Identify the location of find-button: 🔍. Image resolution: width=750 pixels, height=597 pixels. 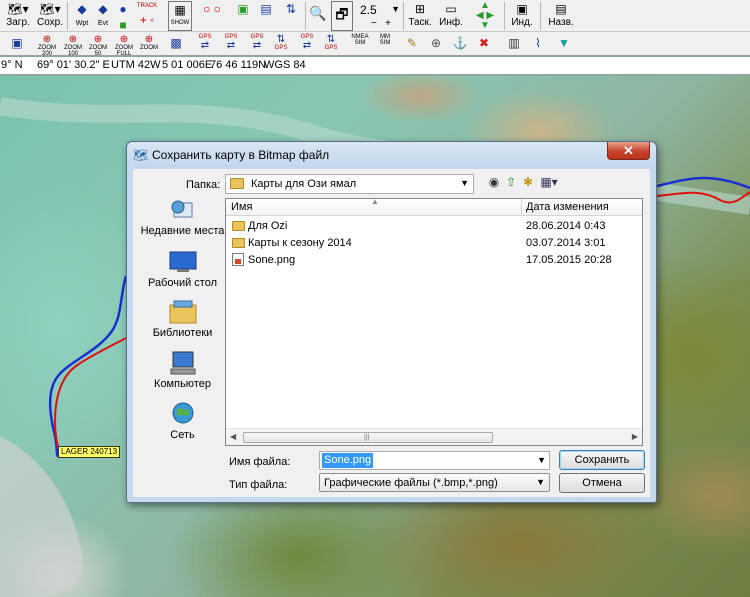
(318, 16).